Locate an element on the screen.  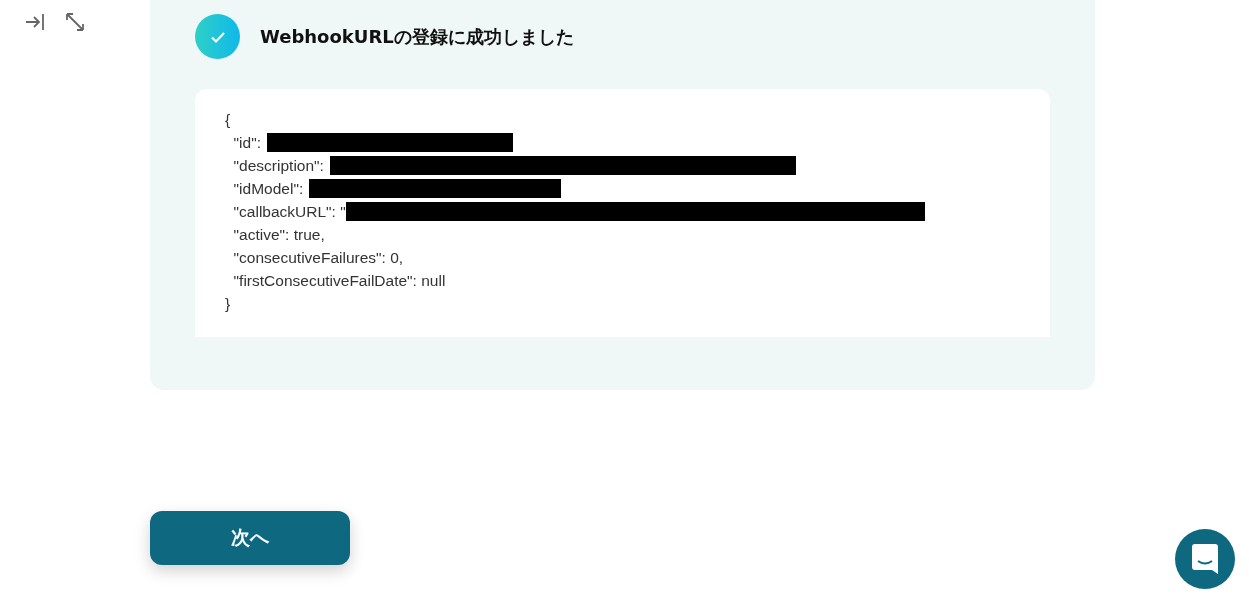
code-line: "active": true, is located at coordinates (278, 234).